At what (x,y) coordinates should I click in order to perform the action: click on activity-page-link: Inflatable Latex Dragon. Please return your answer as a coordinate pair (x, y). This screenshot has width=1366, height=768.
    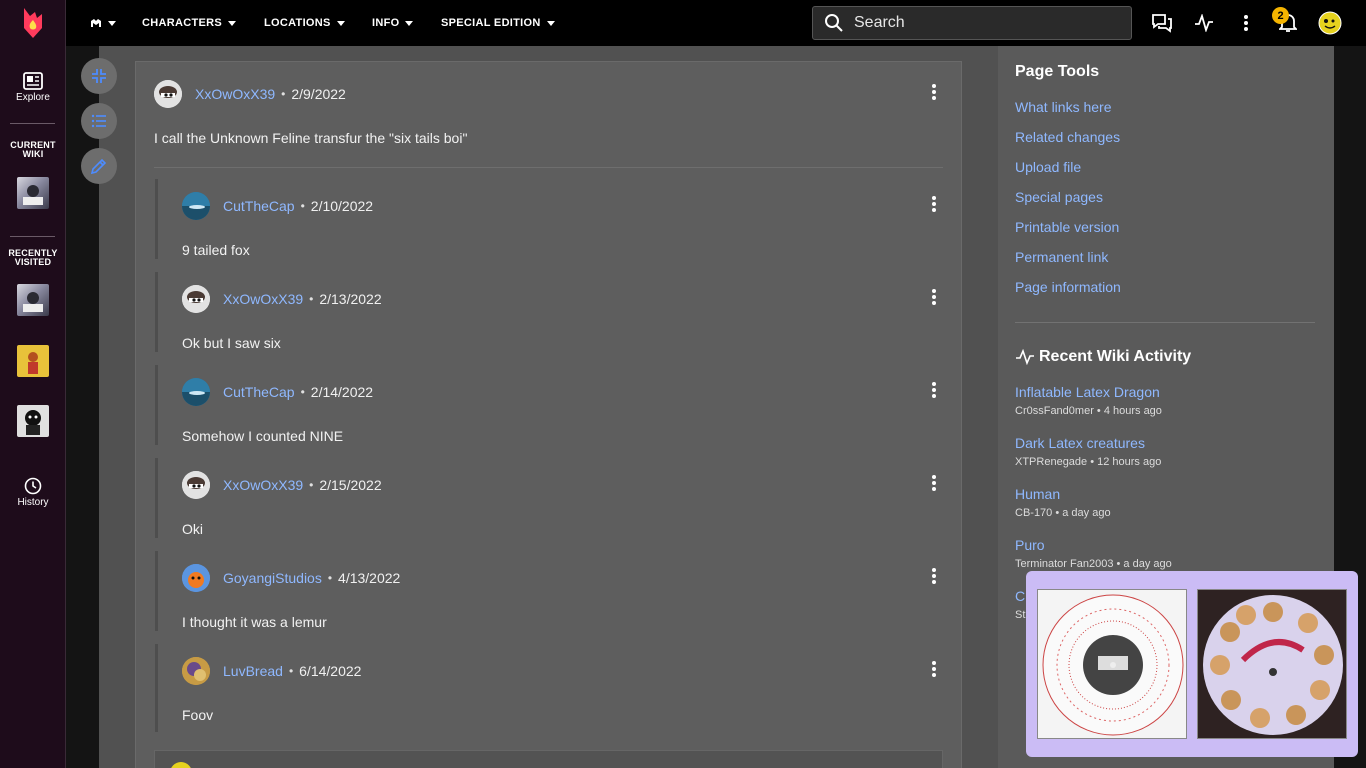
    Looking at the image, I should click on (1087, 392).